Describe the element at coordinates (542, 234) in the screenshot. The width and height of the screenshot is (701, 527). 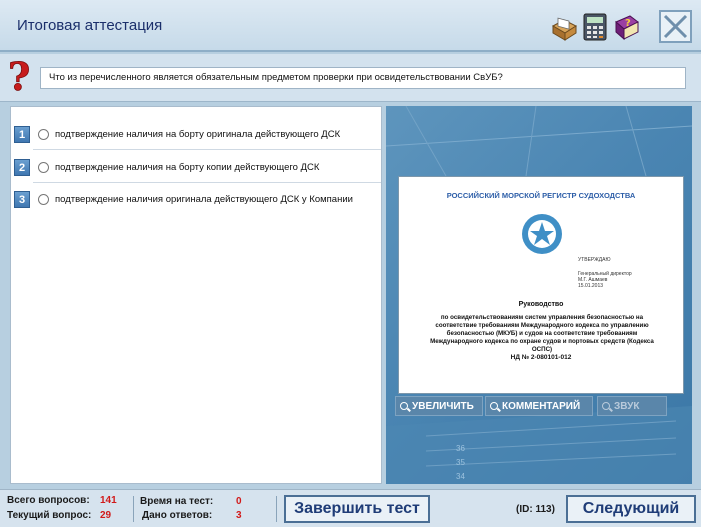
I see `register-seal-icon` at that location.